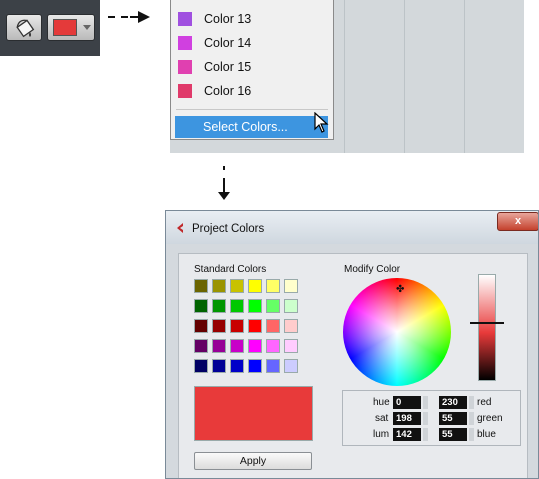 This screenshot has height=479, width=539. Describe the element at coordinates (425, 434) in the screenshot. I see `lum-spinner` at that location.